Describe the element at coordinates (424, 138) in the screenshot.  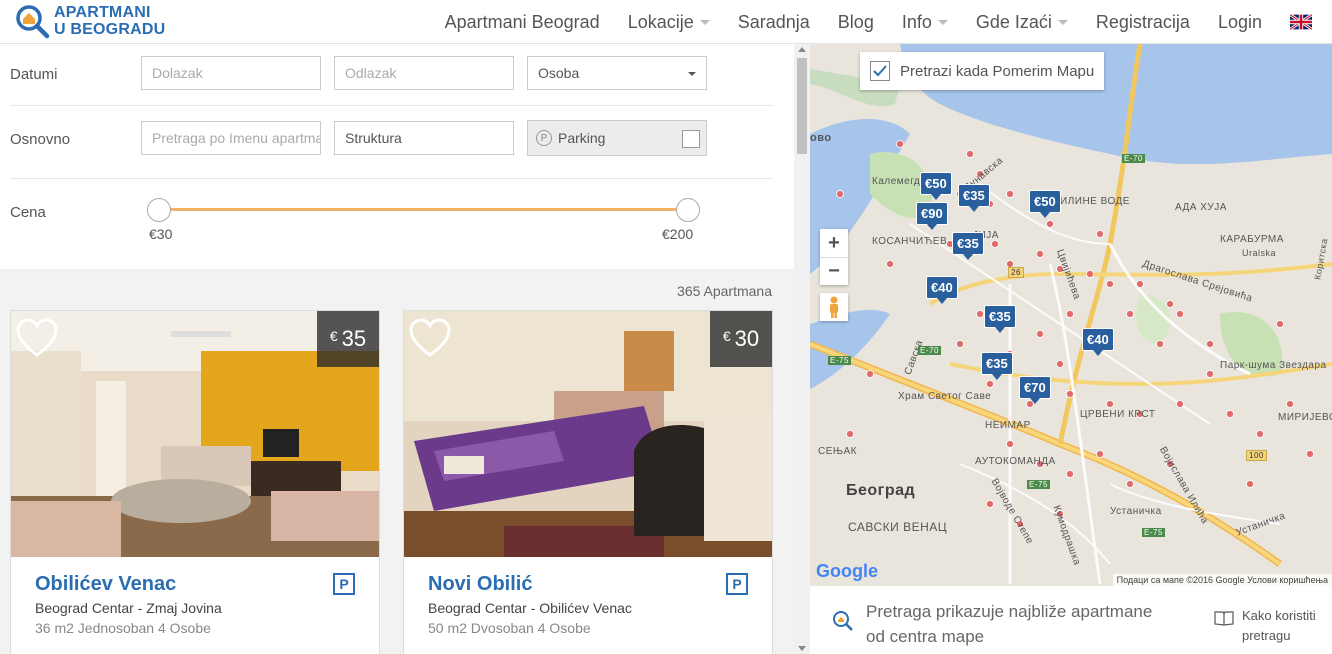
I see `structure-select: Struktura` at that location.